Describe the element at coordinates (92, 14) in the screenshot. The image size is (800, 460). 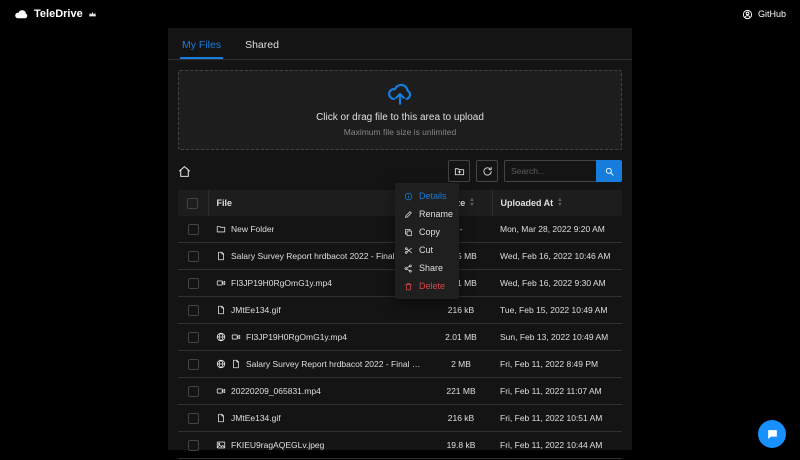
I see `crown-icon` at that location.